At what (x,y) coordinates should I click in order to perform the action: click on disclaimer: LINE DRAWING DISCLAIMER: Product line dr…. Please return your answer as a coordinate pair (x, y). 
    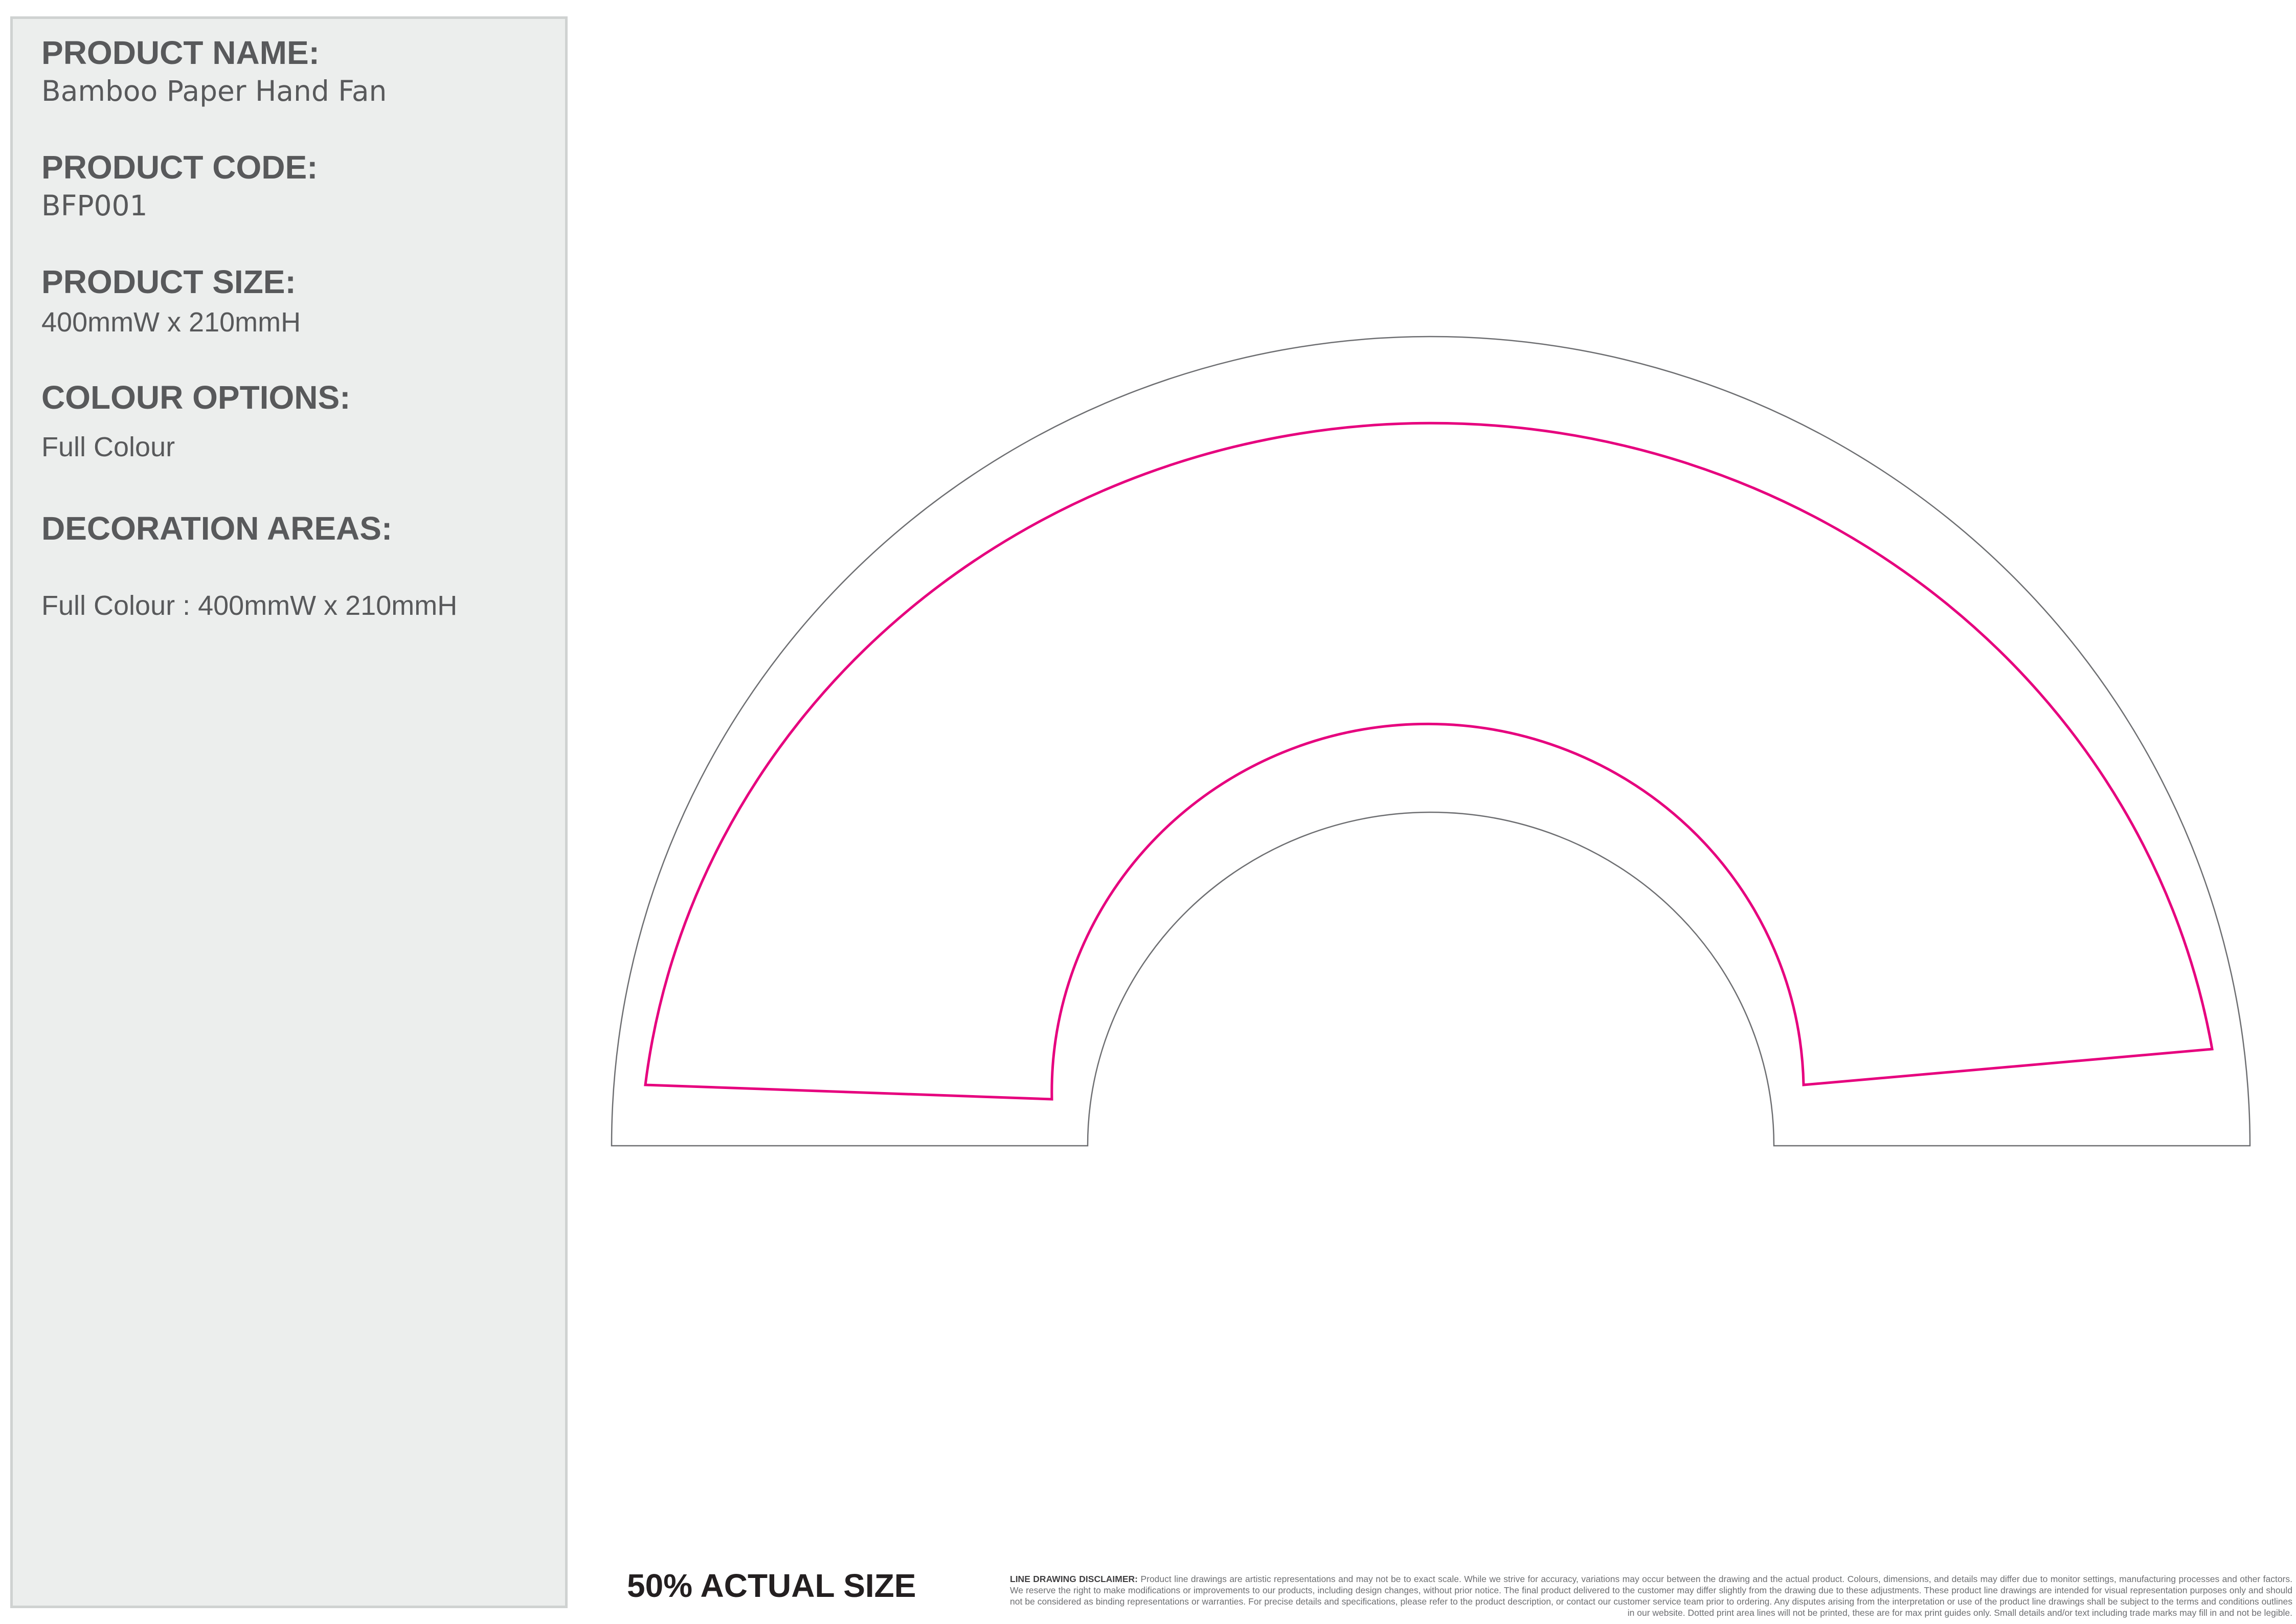
    Looking at the image, I should click on (1651, 1595).